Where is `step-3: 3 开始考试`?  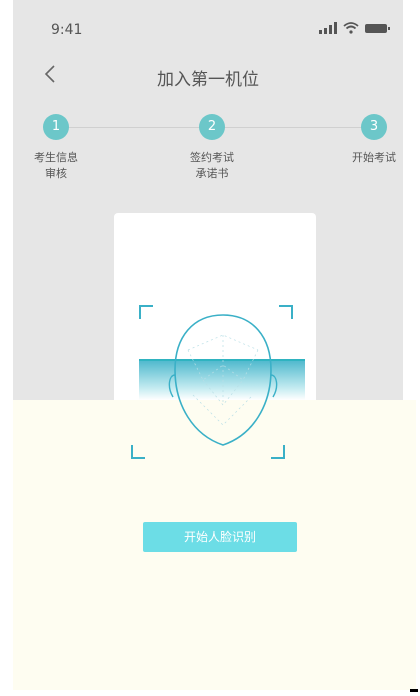 step-3: 3 开始考试 is located at coordinates (374, 140).